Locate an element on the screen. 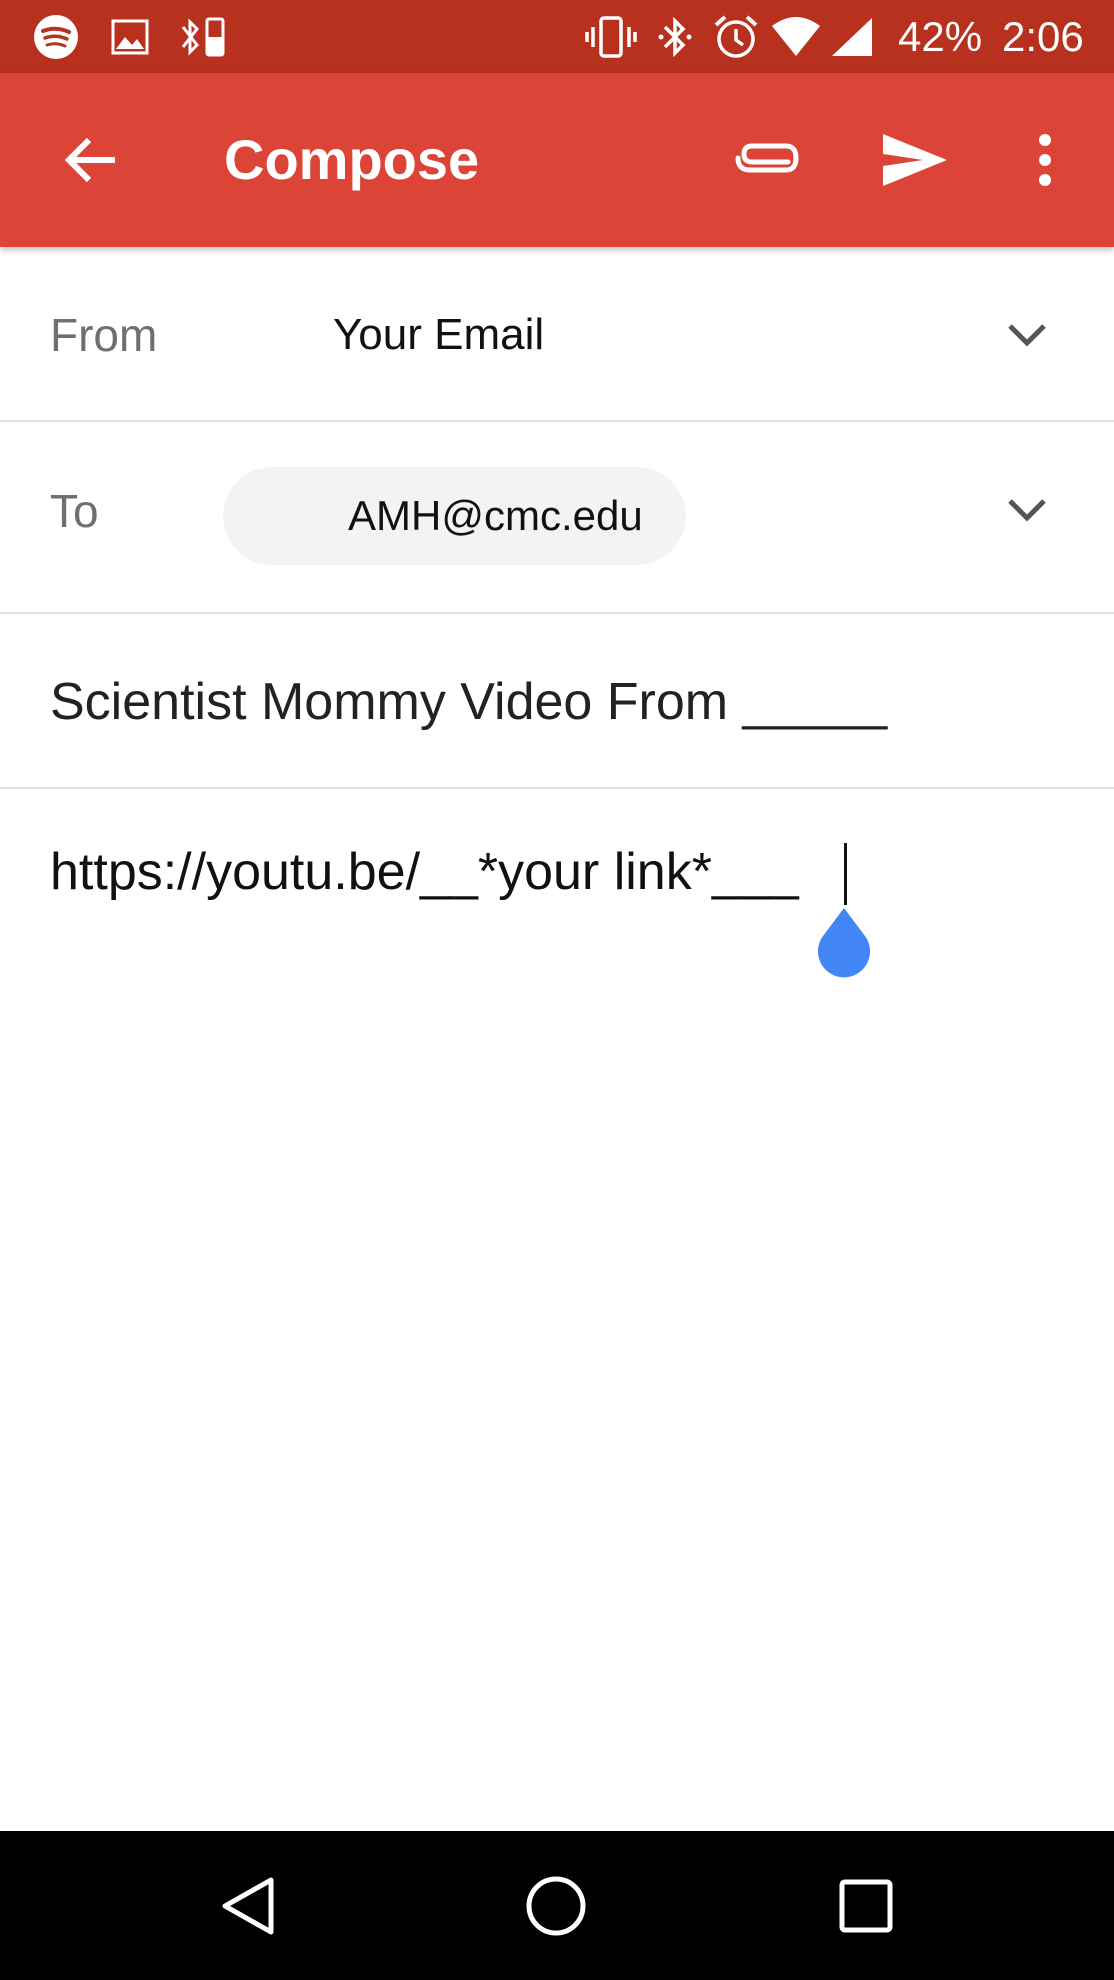 The image size is (1114, 1980). recipient-chip: AMH@cmc.edu is located at coordinates (454, 516).